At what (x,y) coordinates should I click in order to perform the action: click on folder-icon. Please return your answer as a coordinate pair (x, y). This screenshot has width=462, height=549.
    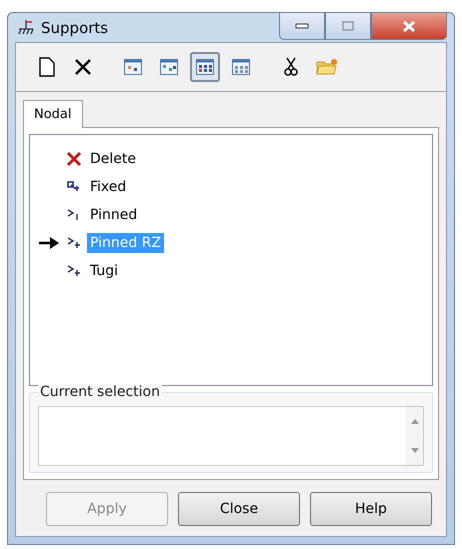
    Looking at the image, I should click on (327, 67).